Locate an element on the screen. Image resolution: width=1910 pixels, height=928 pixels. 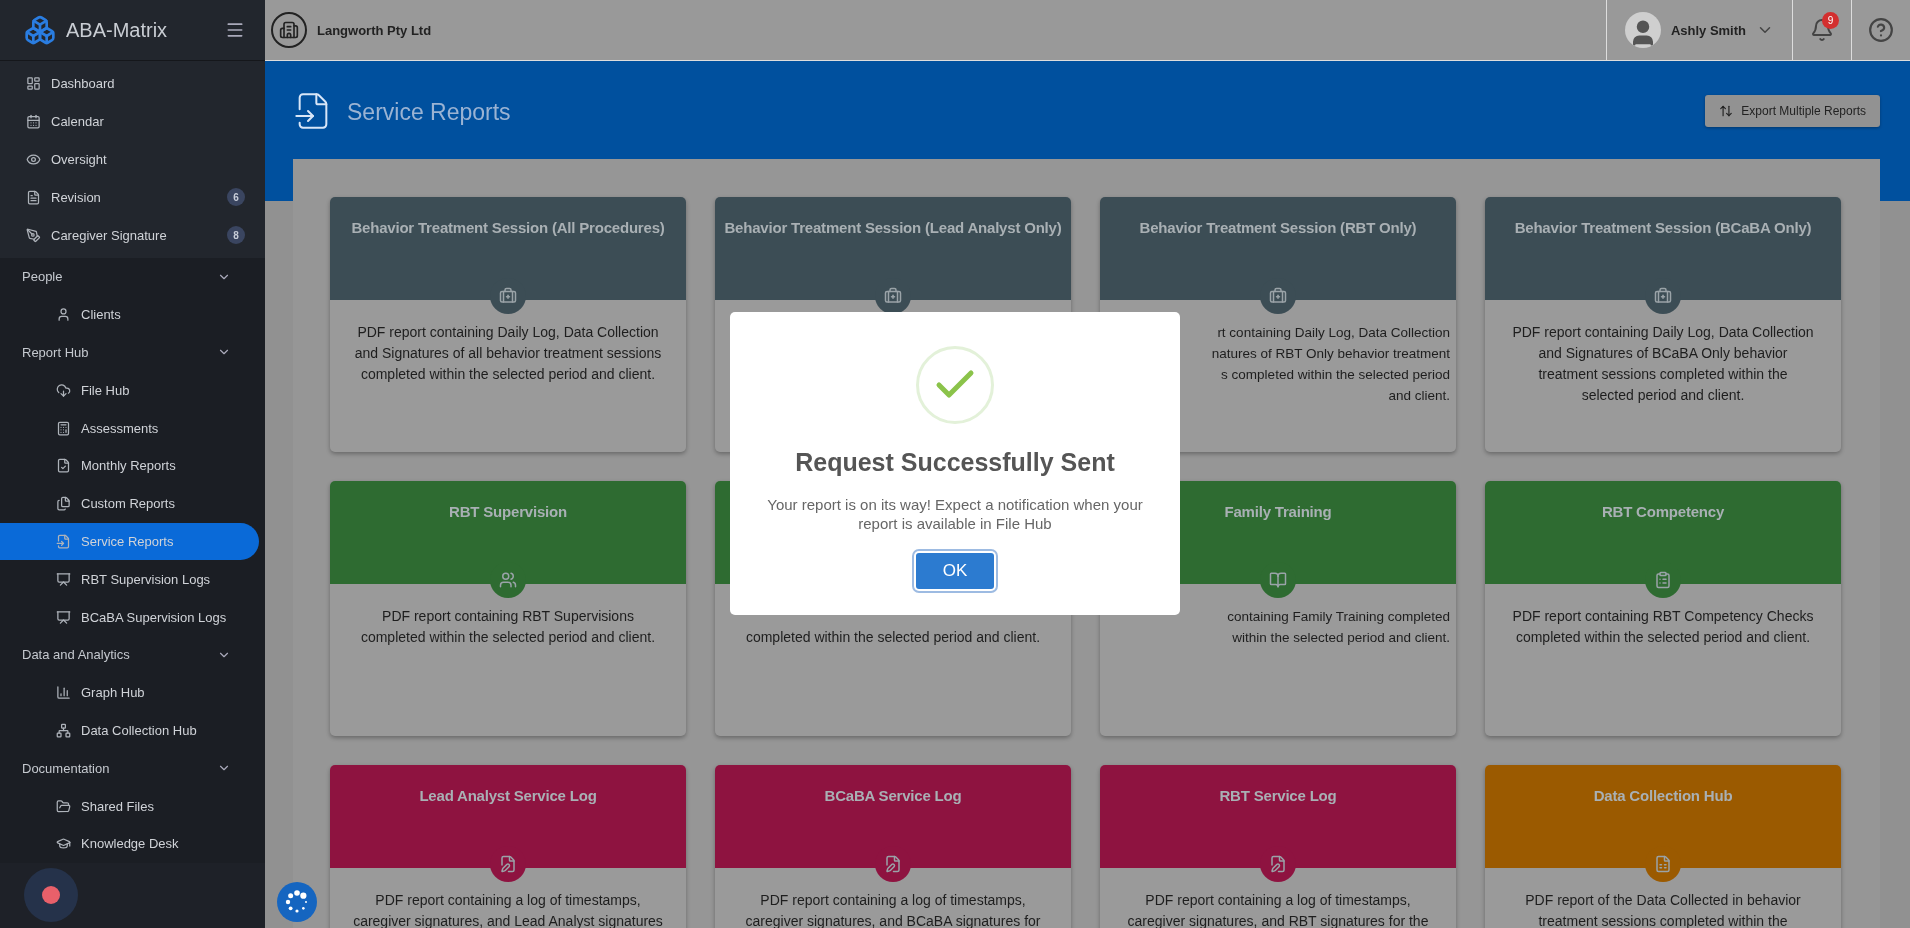
company-name: Langworth Pty Ltd is located at coordinates (375, 30).